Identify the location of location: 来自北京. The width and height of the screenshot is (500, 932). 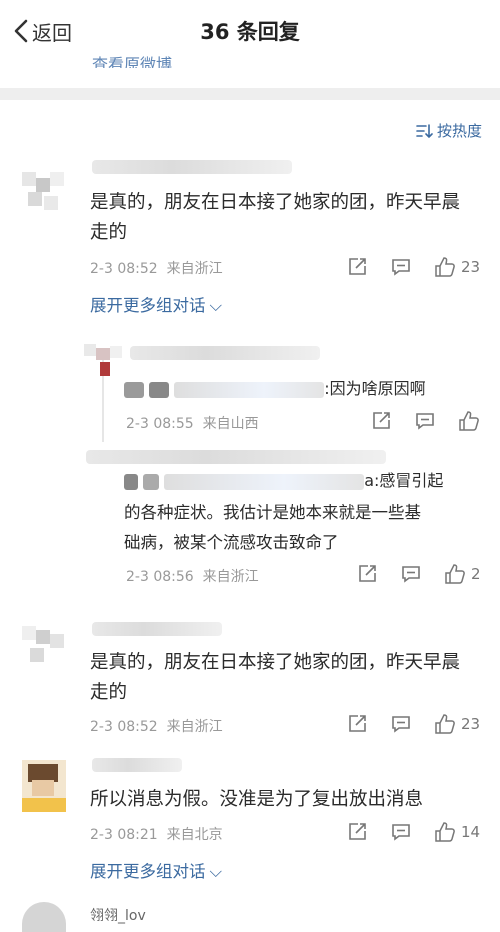
(194, 835).